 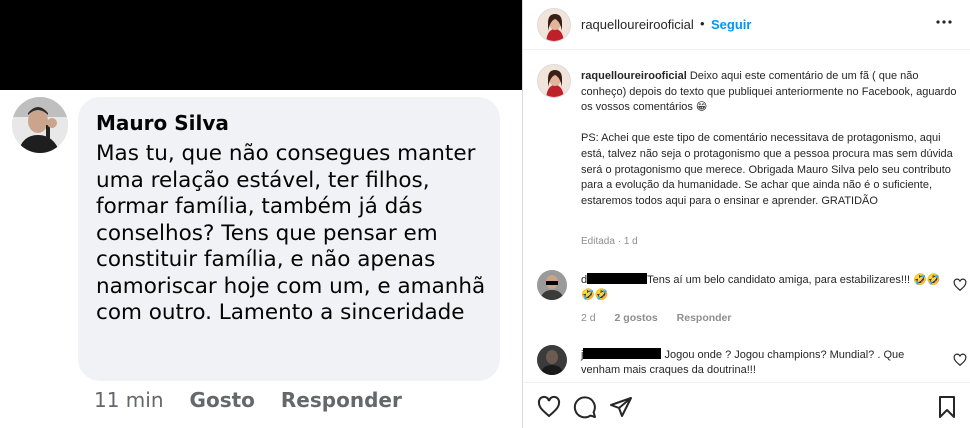 I want to click on edited-label: Editada, so click(x=598, y=241).